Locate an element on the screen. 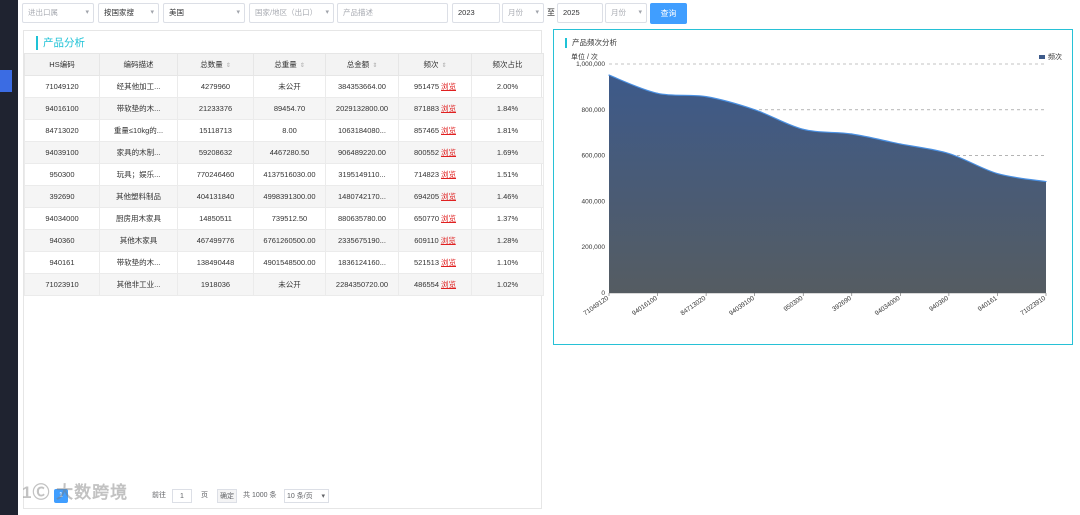  cell-value: 694205 is located at coordinates (426, 196).